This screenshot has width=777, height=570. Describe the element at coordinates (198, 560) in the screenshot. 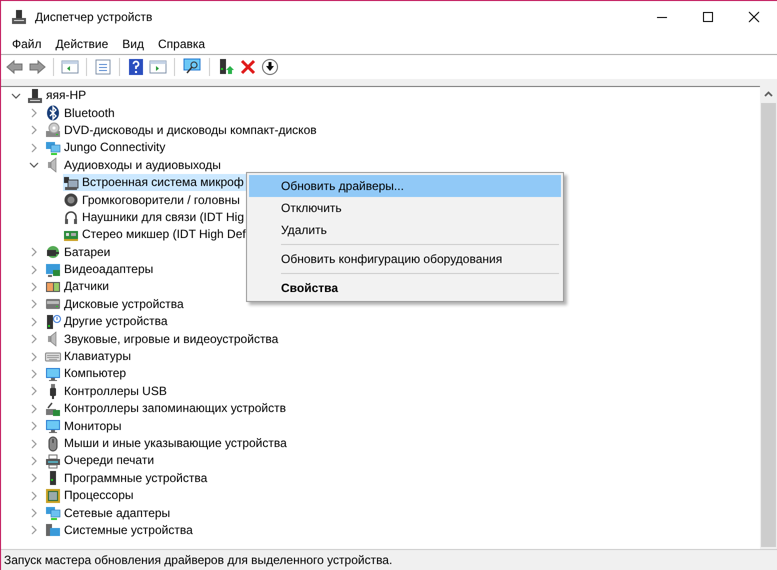

I see `status-text: Запуск мастера обновления драйверов для выделенного устройства.` at that location.